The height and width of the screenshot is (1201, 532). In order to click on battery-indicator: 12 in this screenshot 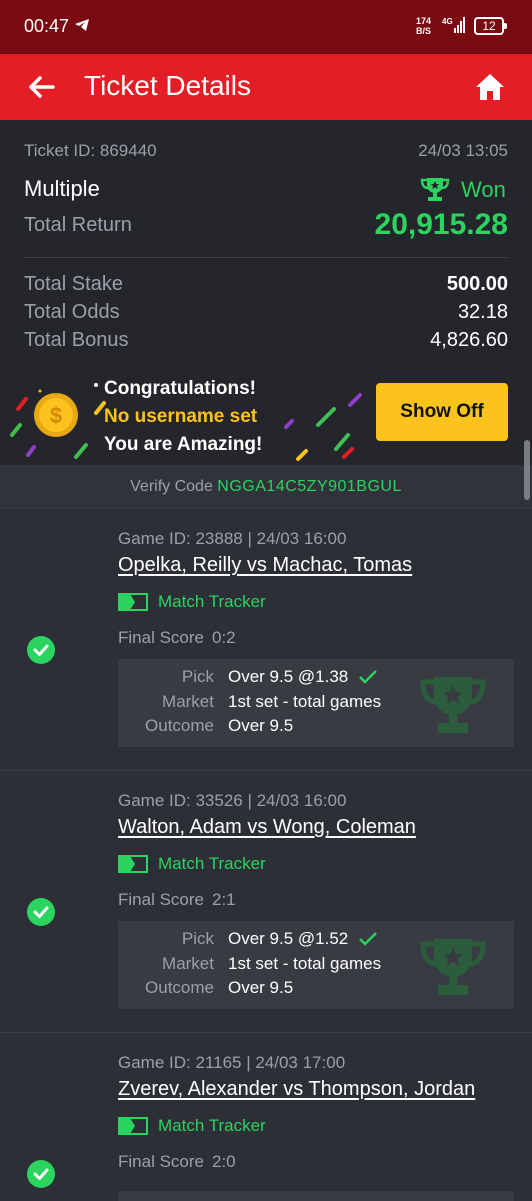, I will do `click(490, 26)`.